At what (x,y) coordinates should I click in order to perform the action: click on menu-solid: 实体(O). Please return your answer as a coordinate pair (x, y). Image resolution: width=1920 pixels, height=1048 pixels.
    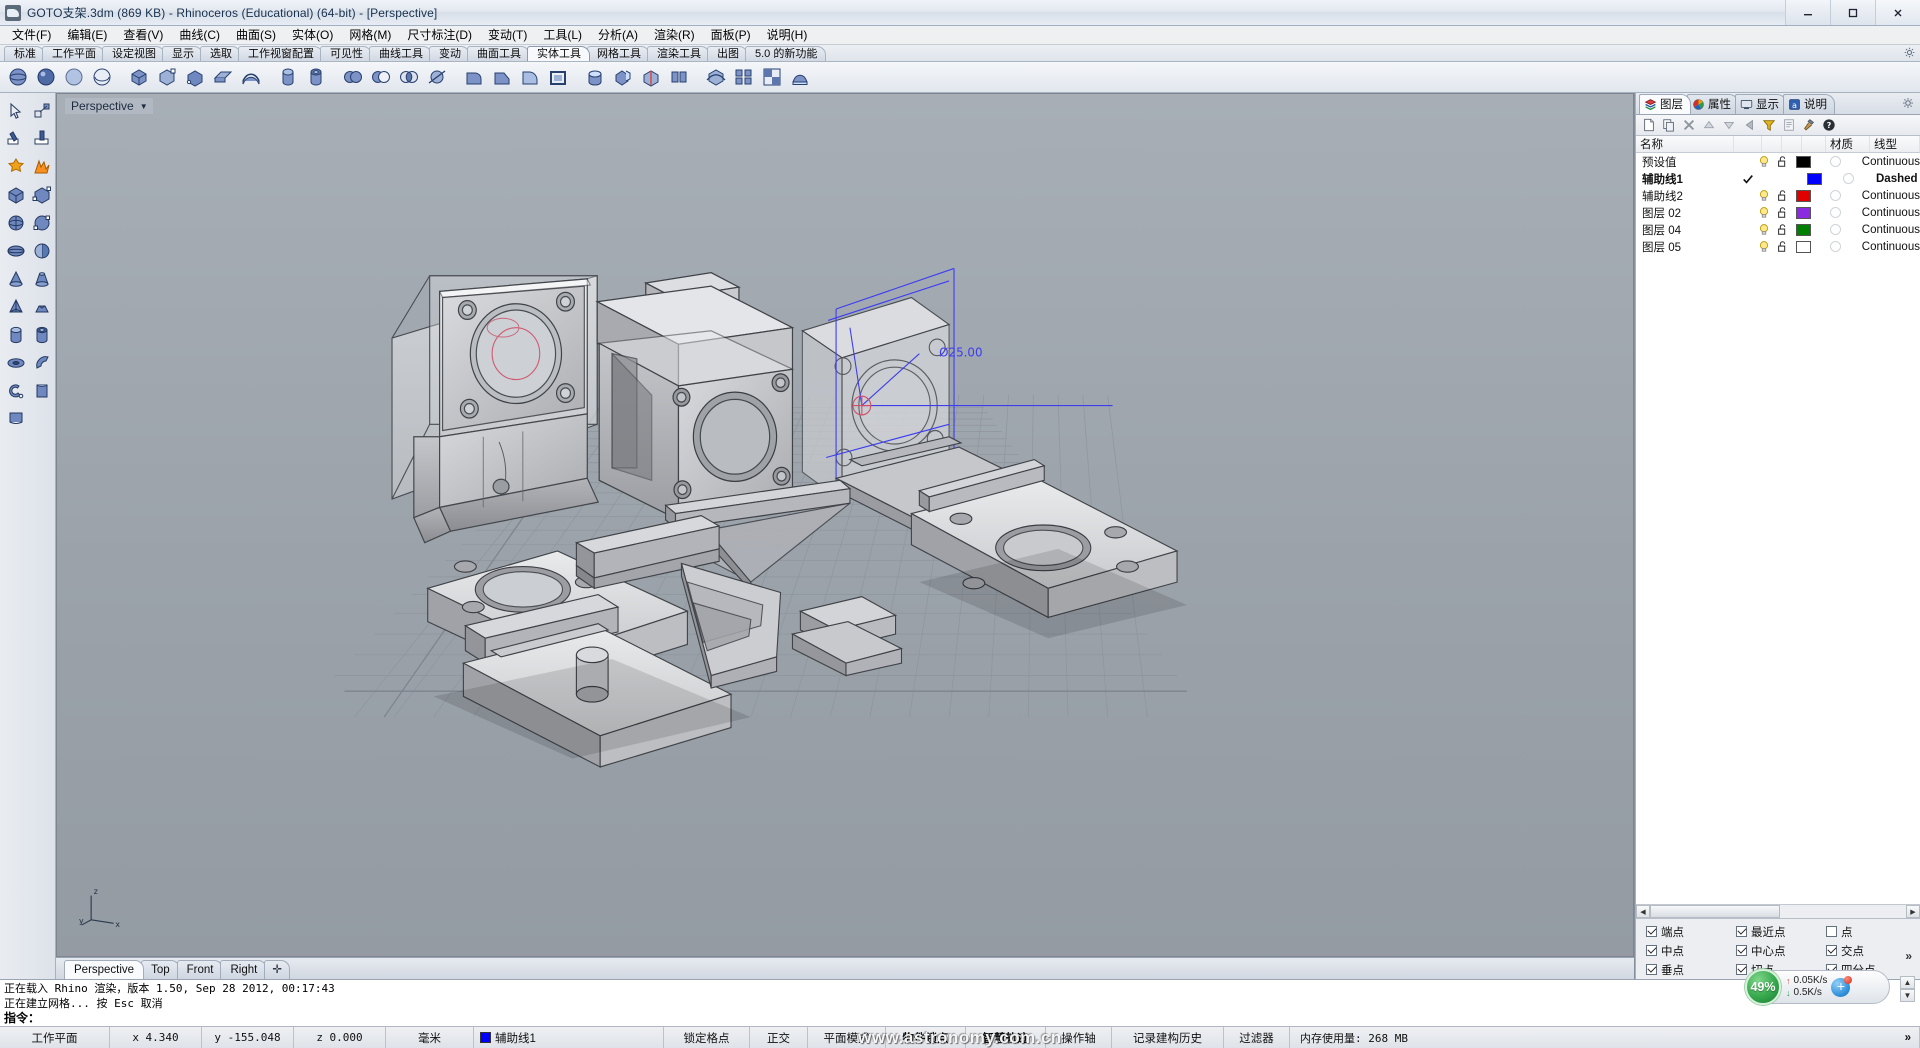
    Looking at the image, I should click on (312, 35).